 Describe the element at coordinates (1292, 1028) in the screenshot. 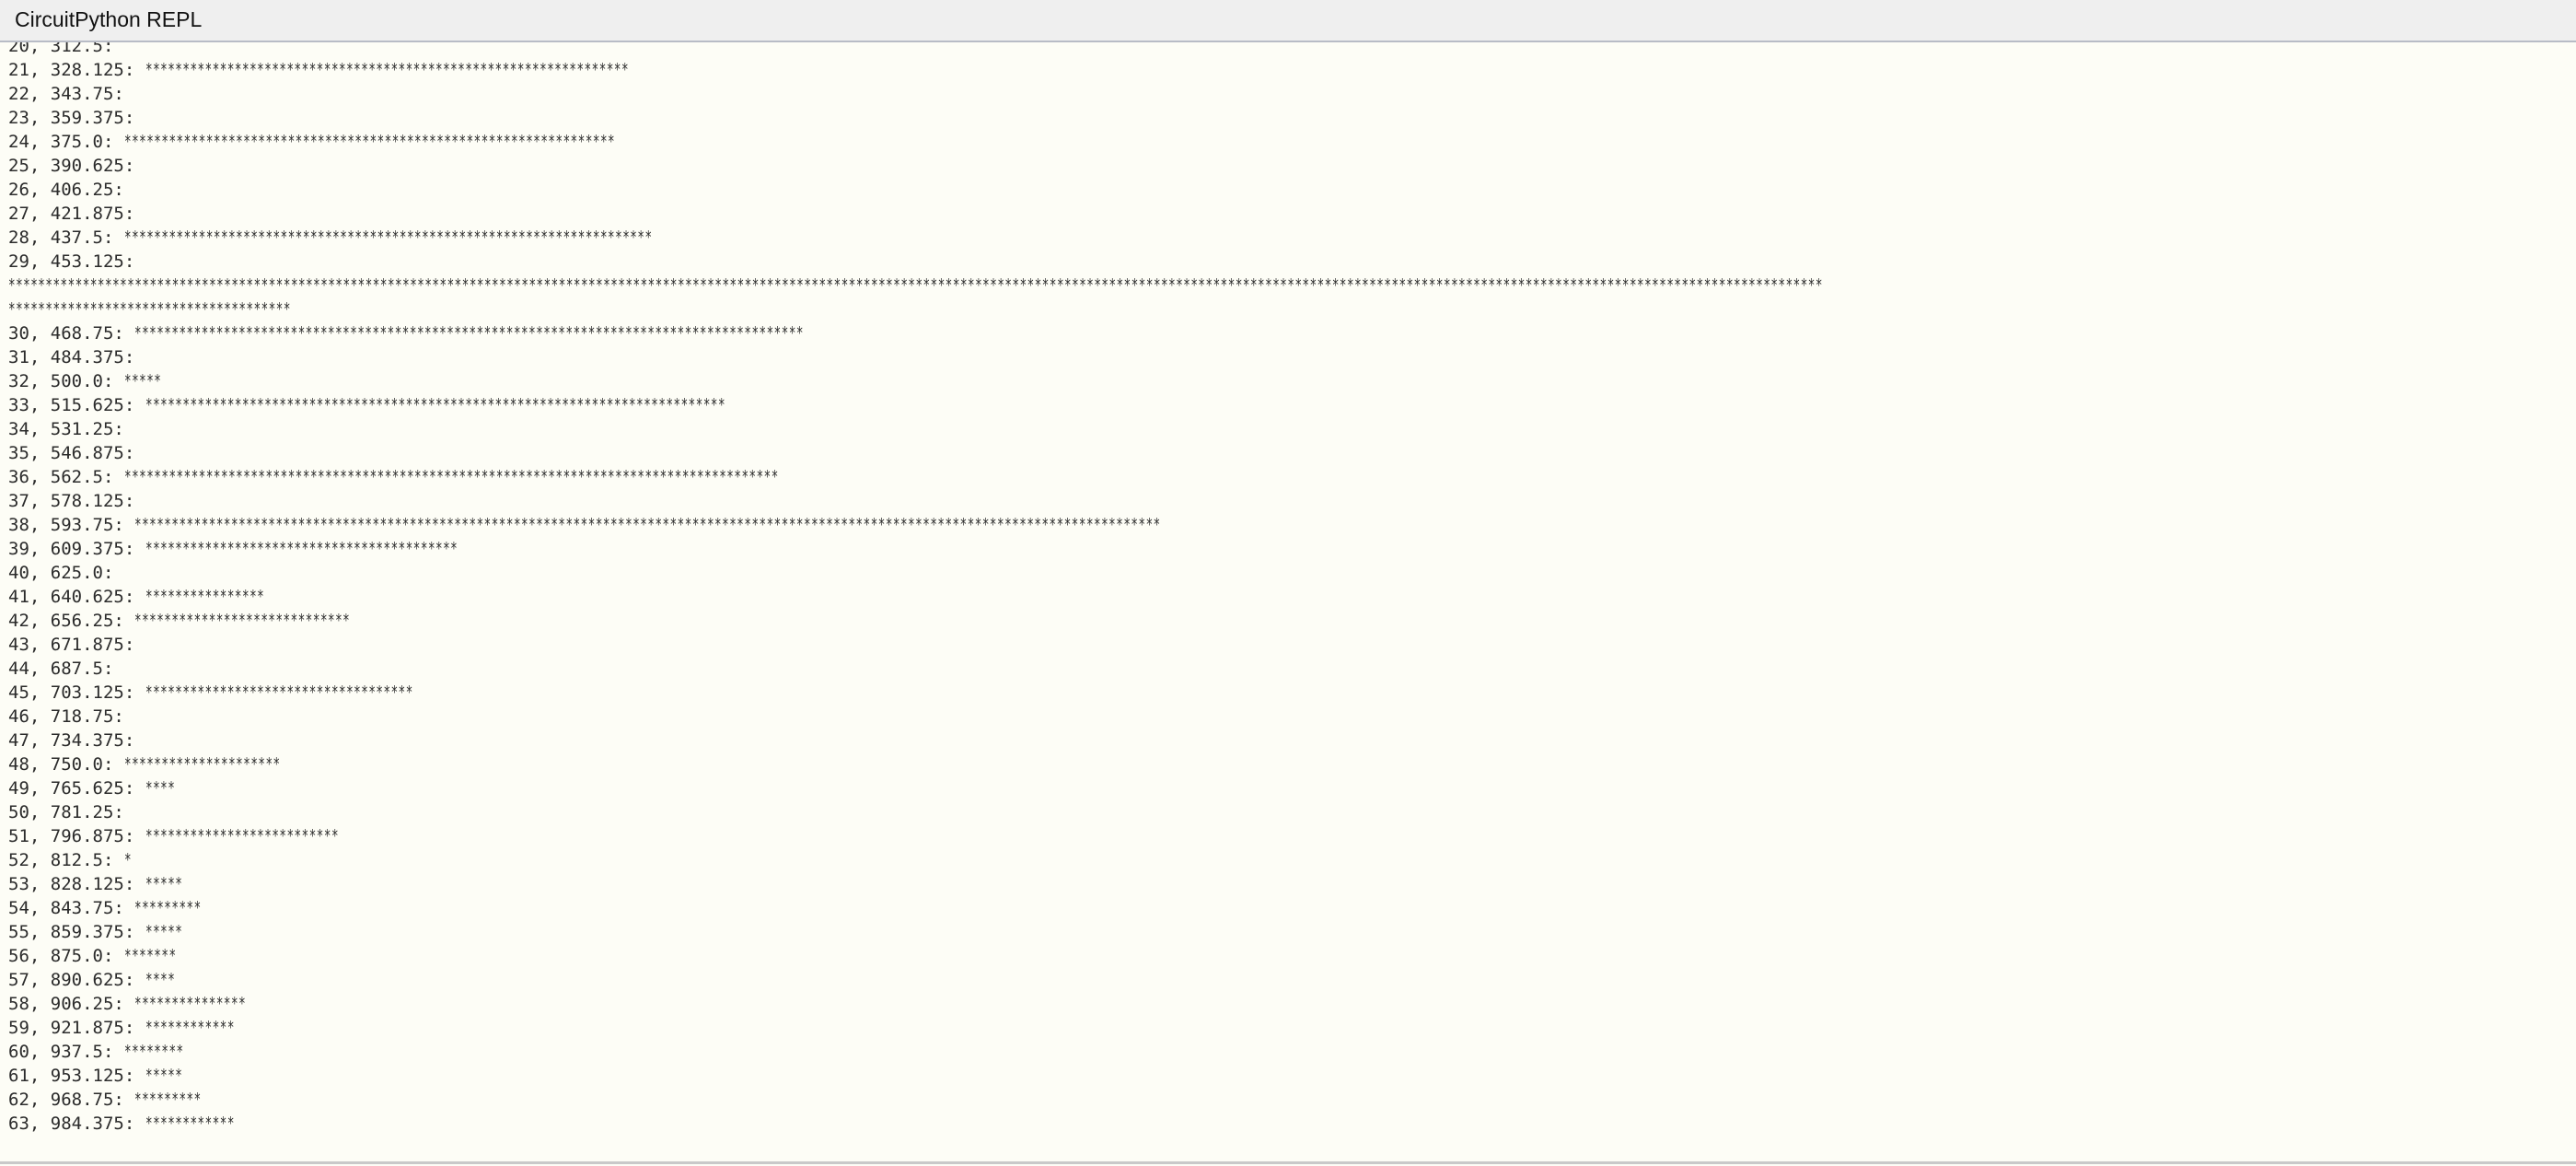

I see `output-line: 59, 921.875: ************` at that location.